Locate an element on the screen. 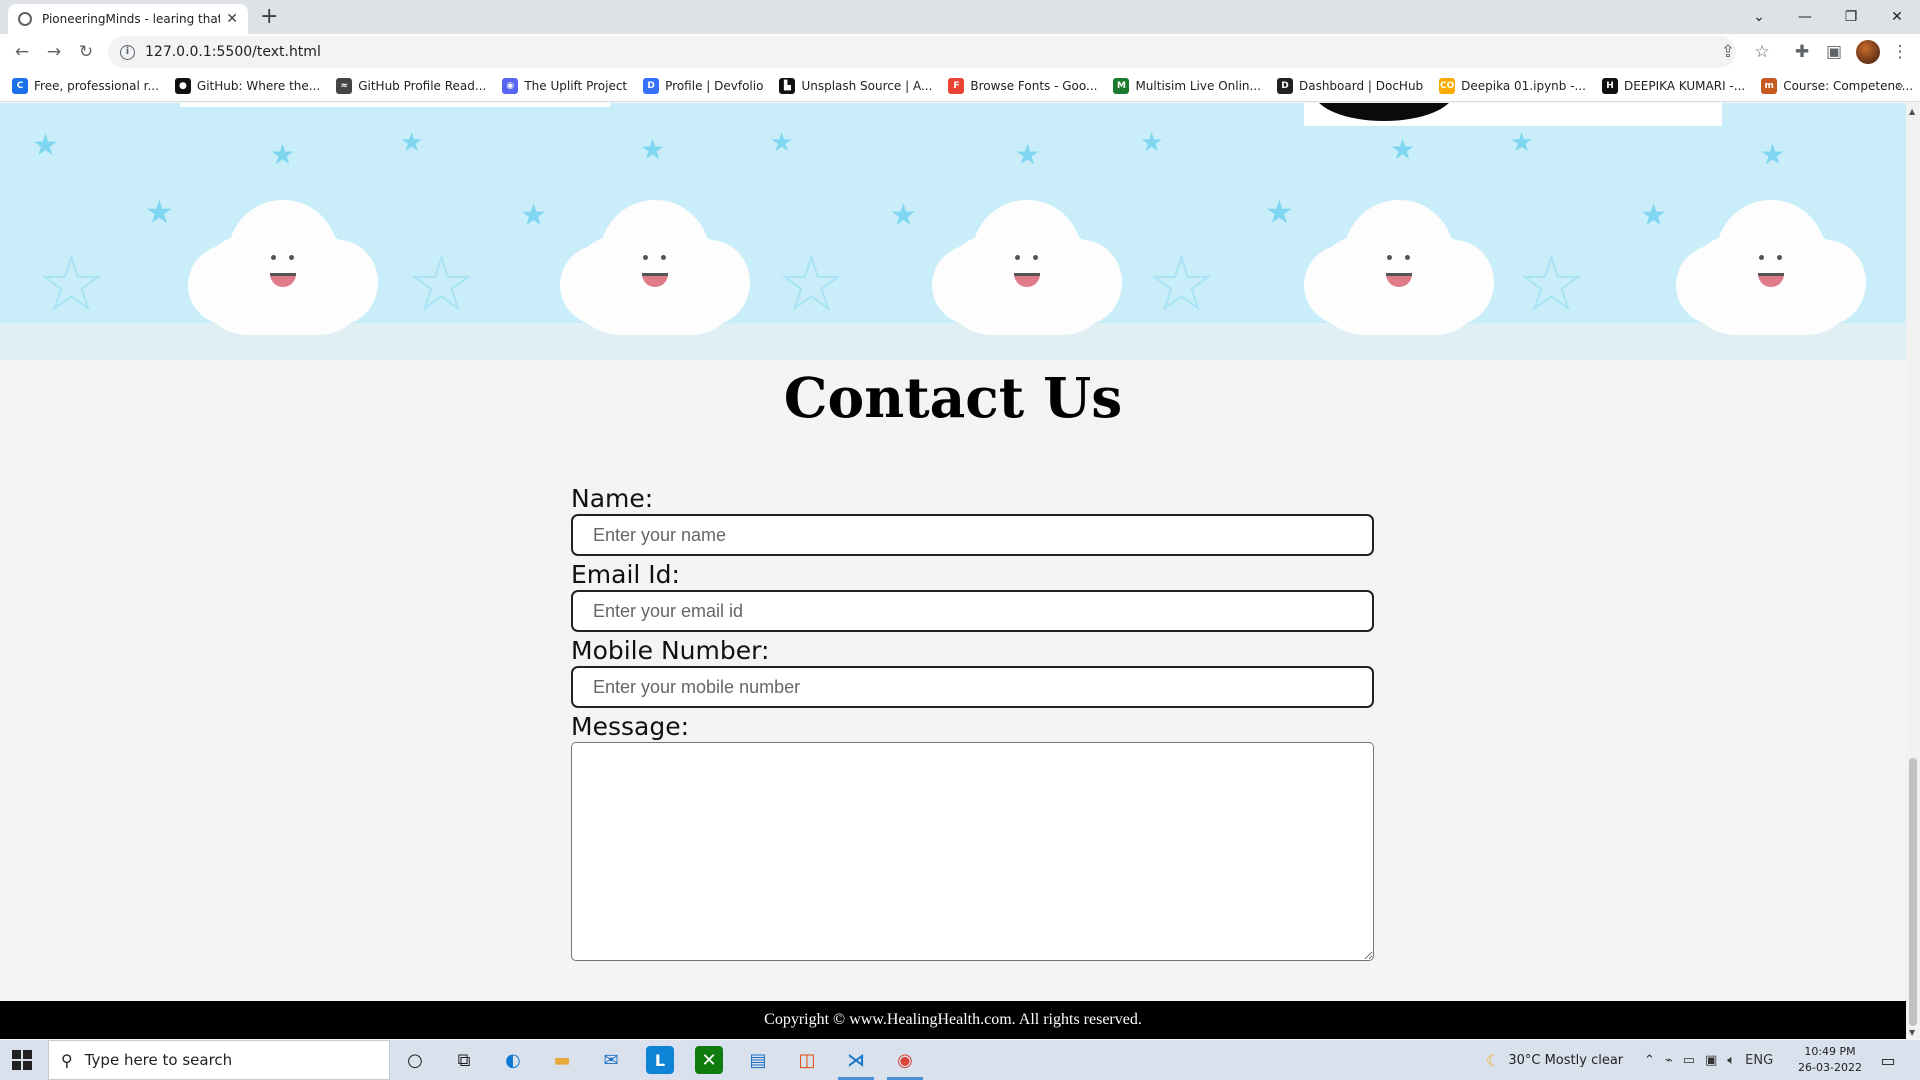  edge-icon: ◐ is located at coordinates (513, 1060).